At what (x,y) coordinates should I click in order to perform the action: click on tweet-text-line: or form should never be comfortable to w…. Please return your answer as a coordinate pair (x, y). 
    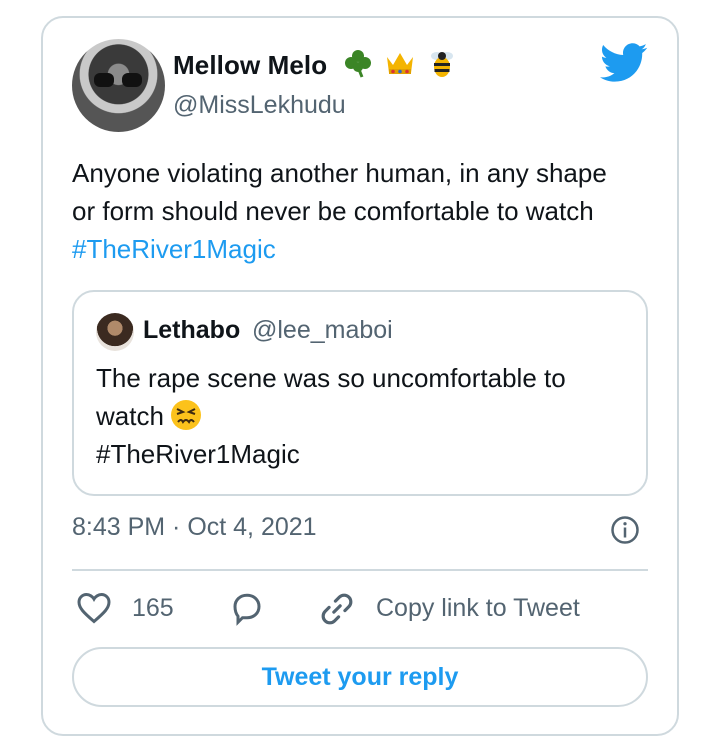
    Looking at the image, I should click on (333, 211).